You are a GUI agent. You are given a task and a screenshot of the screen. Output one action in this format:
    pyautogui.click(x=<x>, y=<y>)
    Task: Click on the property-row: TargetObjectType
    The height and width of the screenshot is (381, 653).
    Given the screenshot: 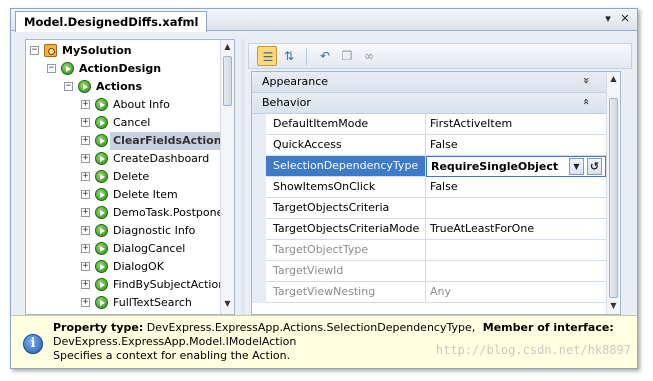 What is the action you would take?
    pyautogui.click(x=429, y=250)
    